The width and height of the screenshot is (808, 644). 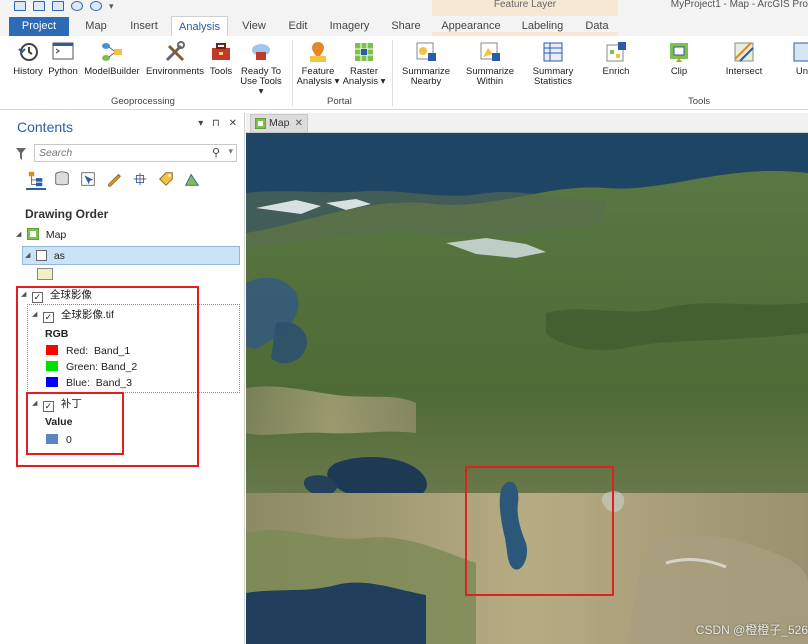 I want to click on filter-icon, so click(x=21, y=154).